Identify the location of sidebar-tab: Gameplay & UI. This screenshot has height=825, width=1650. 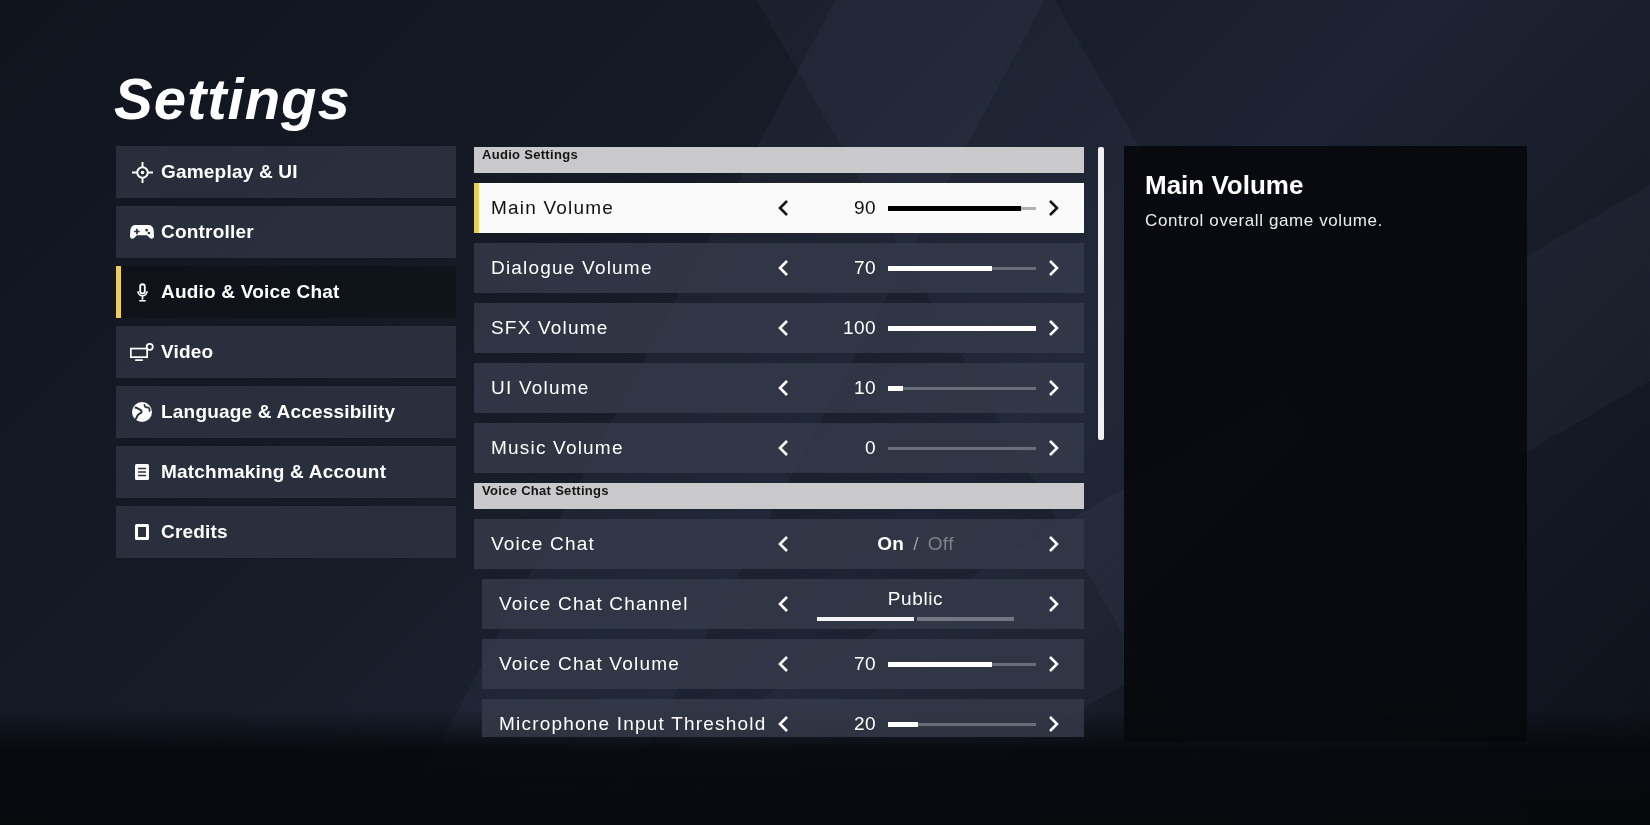
(286, 172).